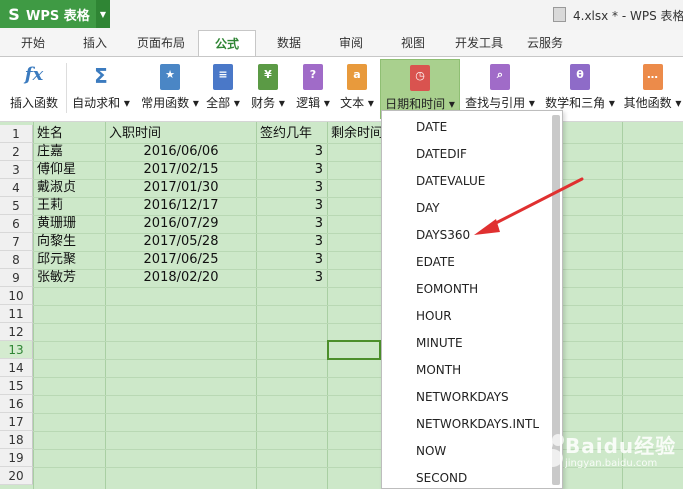 This screenshot has height=489, width=683. What do you see at coordinates (16, 188) in the screenshot?
I see `row-header: 4` at bounding box center [16, 188].